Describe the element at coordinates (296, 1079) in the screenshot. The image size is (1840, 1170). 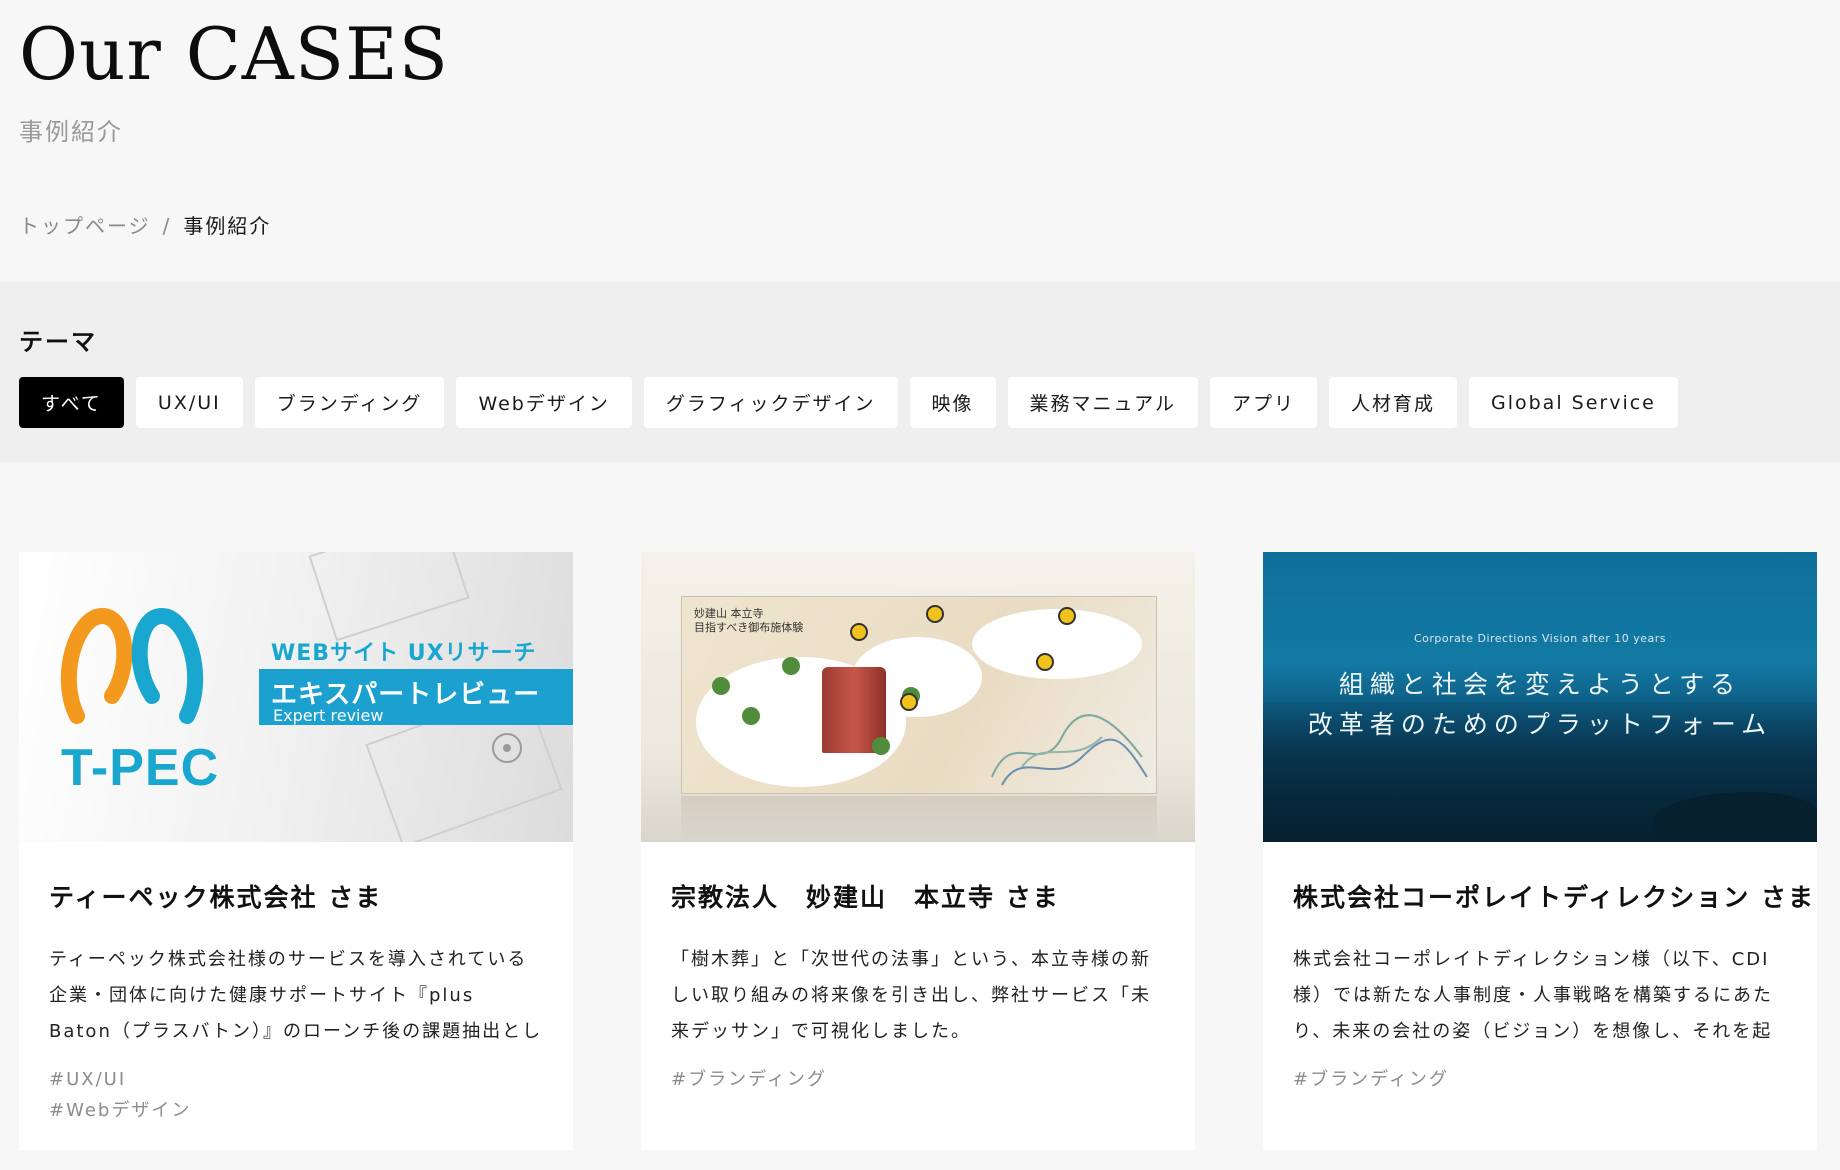
I see `case-card-tag: #UX/UI` at that location.